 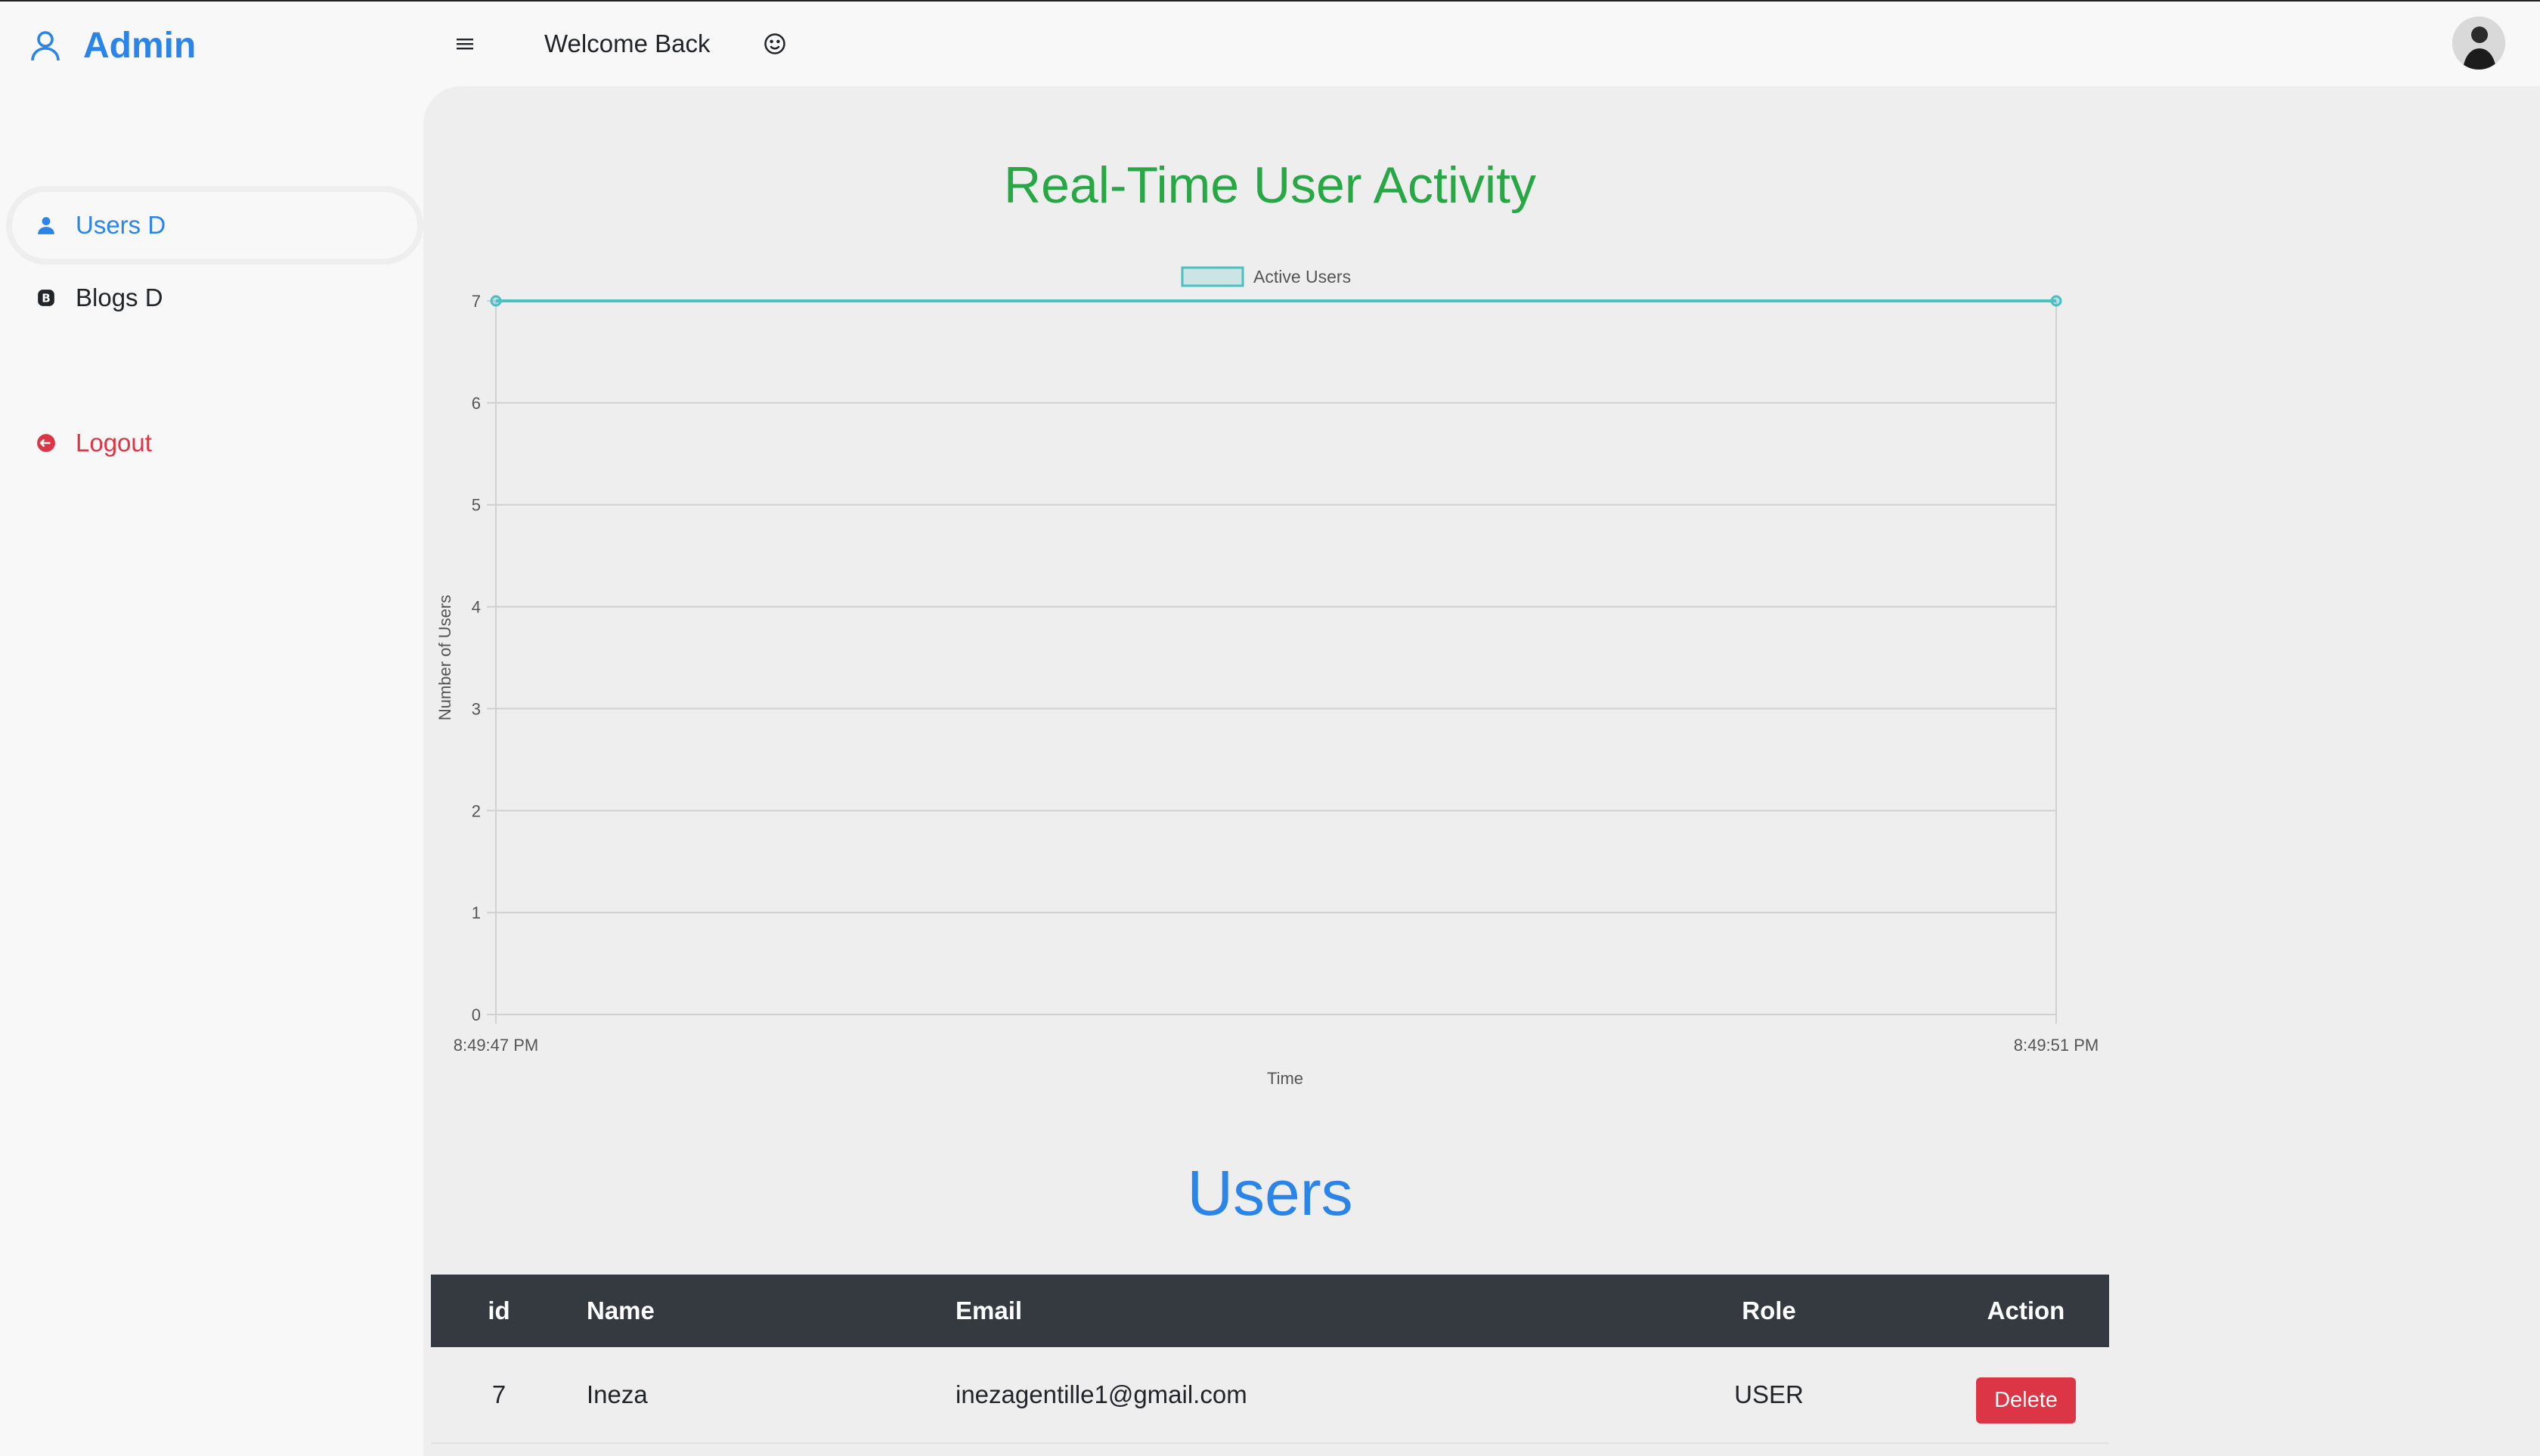 What do you see at coordinates (617, 1394) in the screenshot?
I see `cell-name: Ineza` at bounding box center [617, 1394].